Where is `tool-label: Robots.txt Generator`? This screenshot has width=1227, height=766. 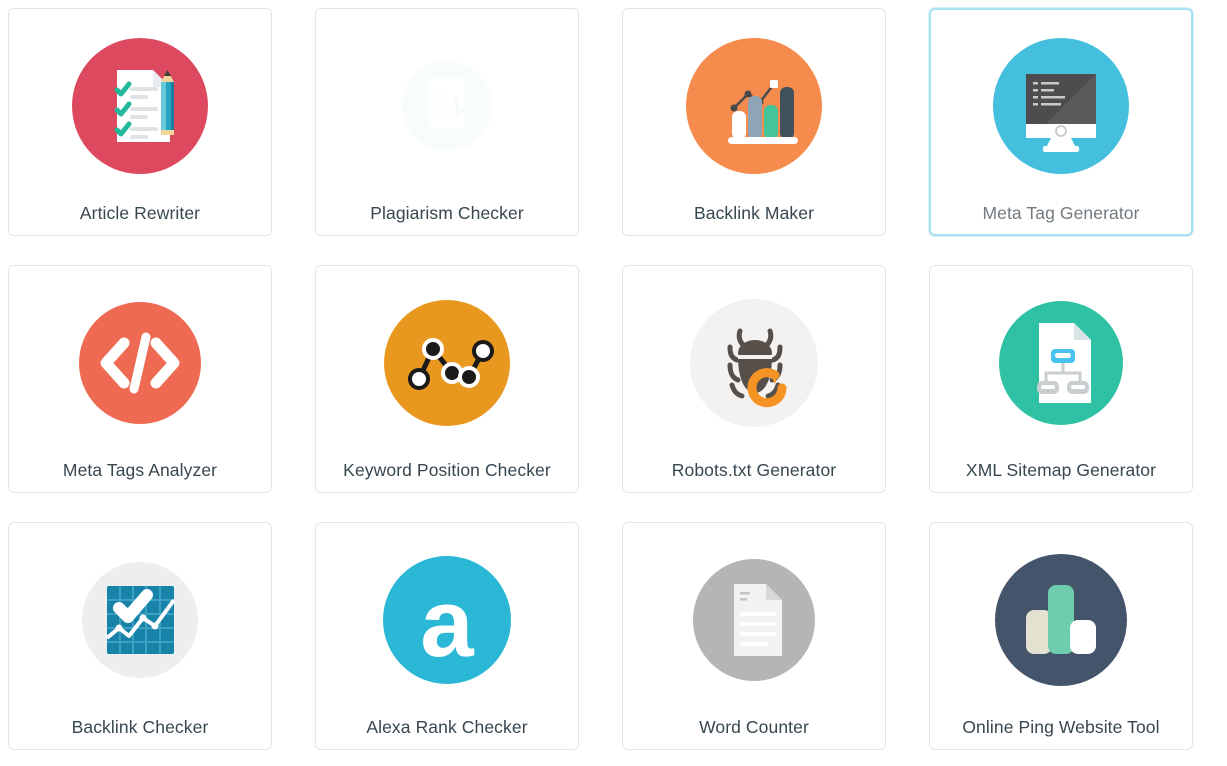 tool-label: Robots.txt Generator is located at coordinates (754, 470).